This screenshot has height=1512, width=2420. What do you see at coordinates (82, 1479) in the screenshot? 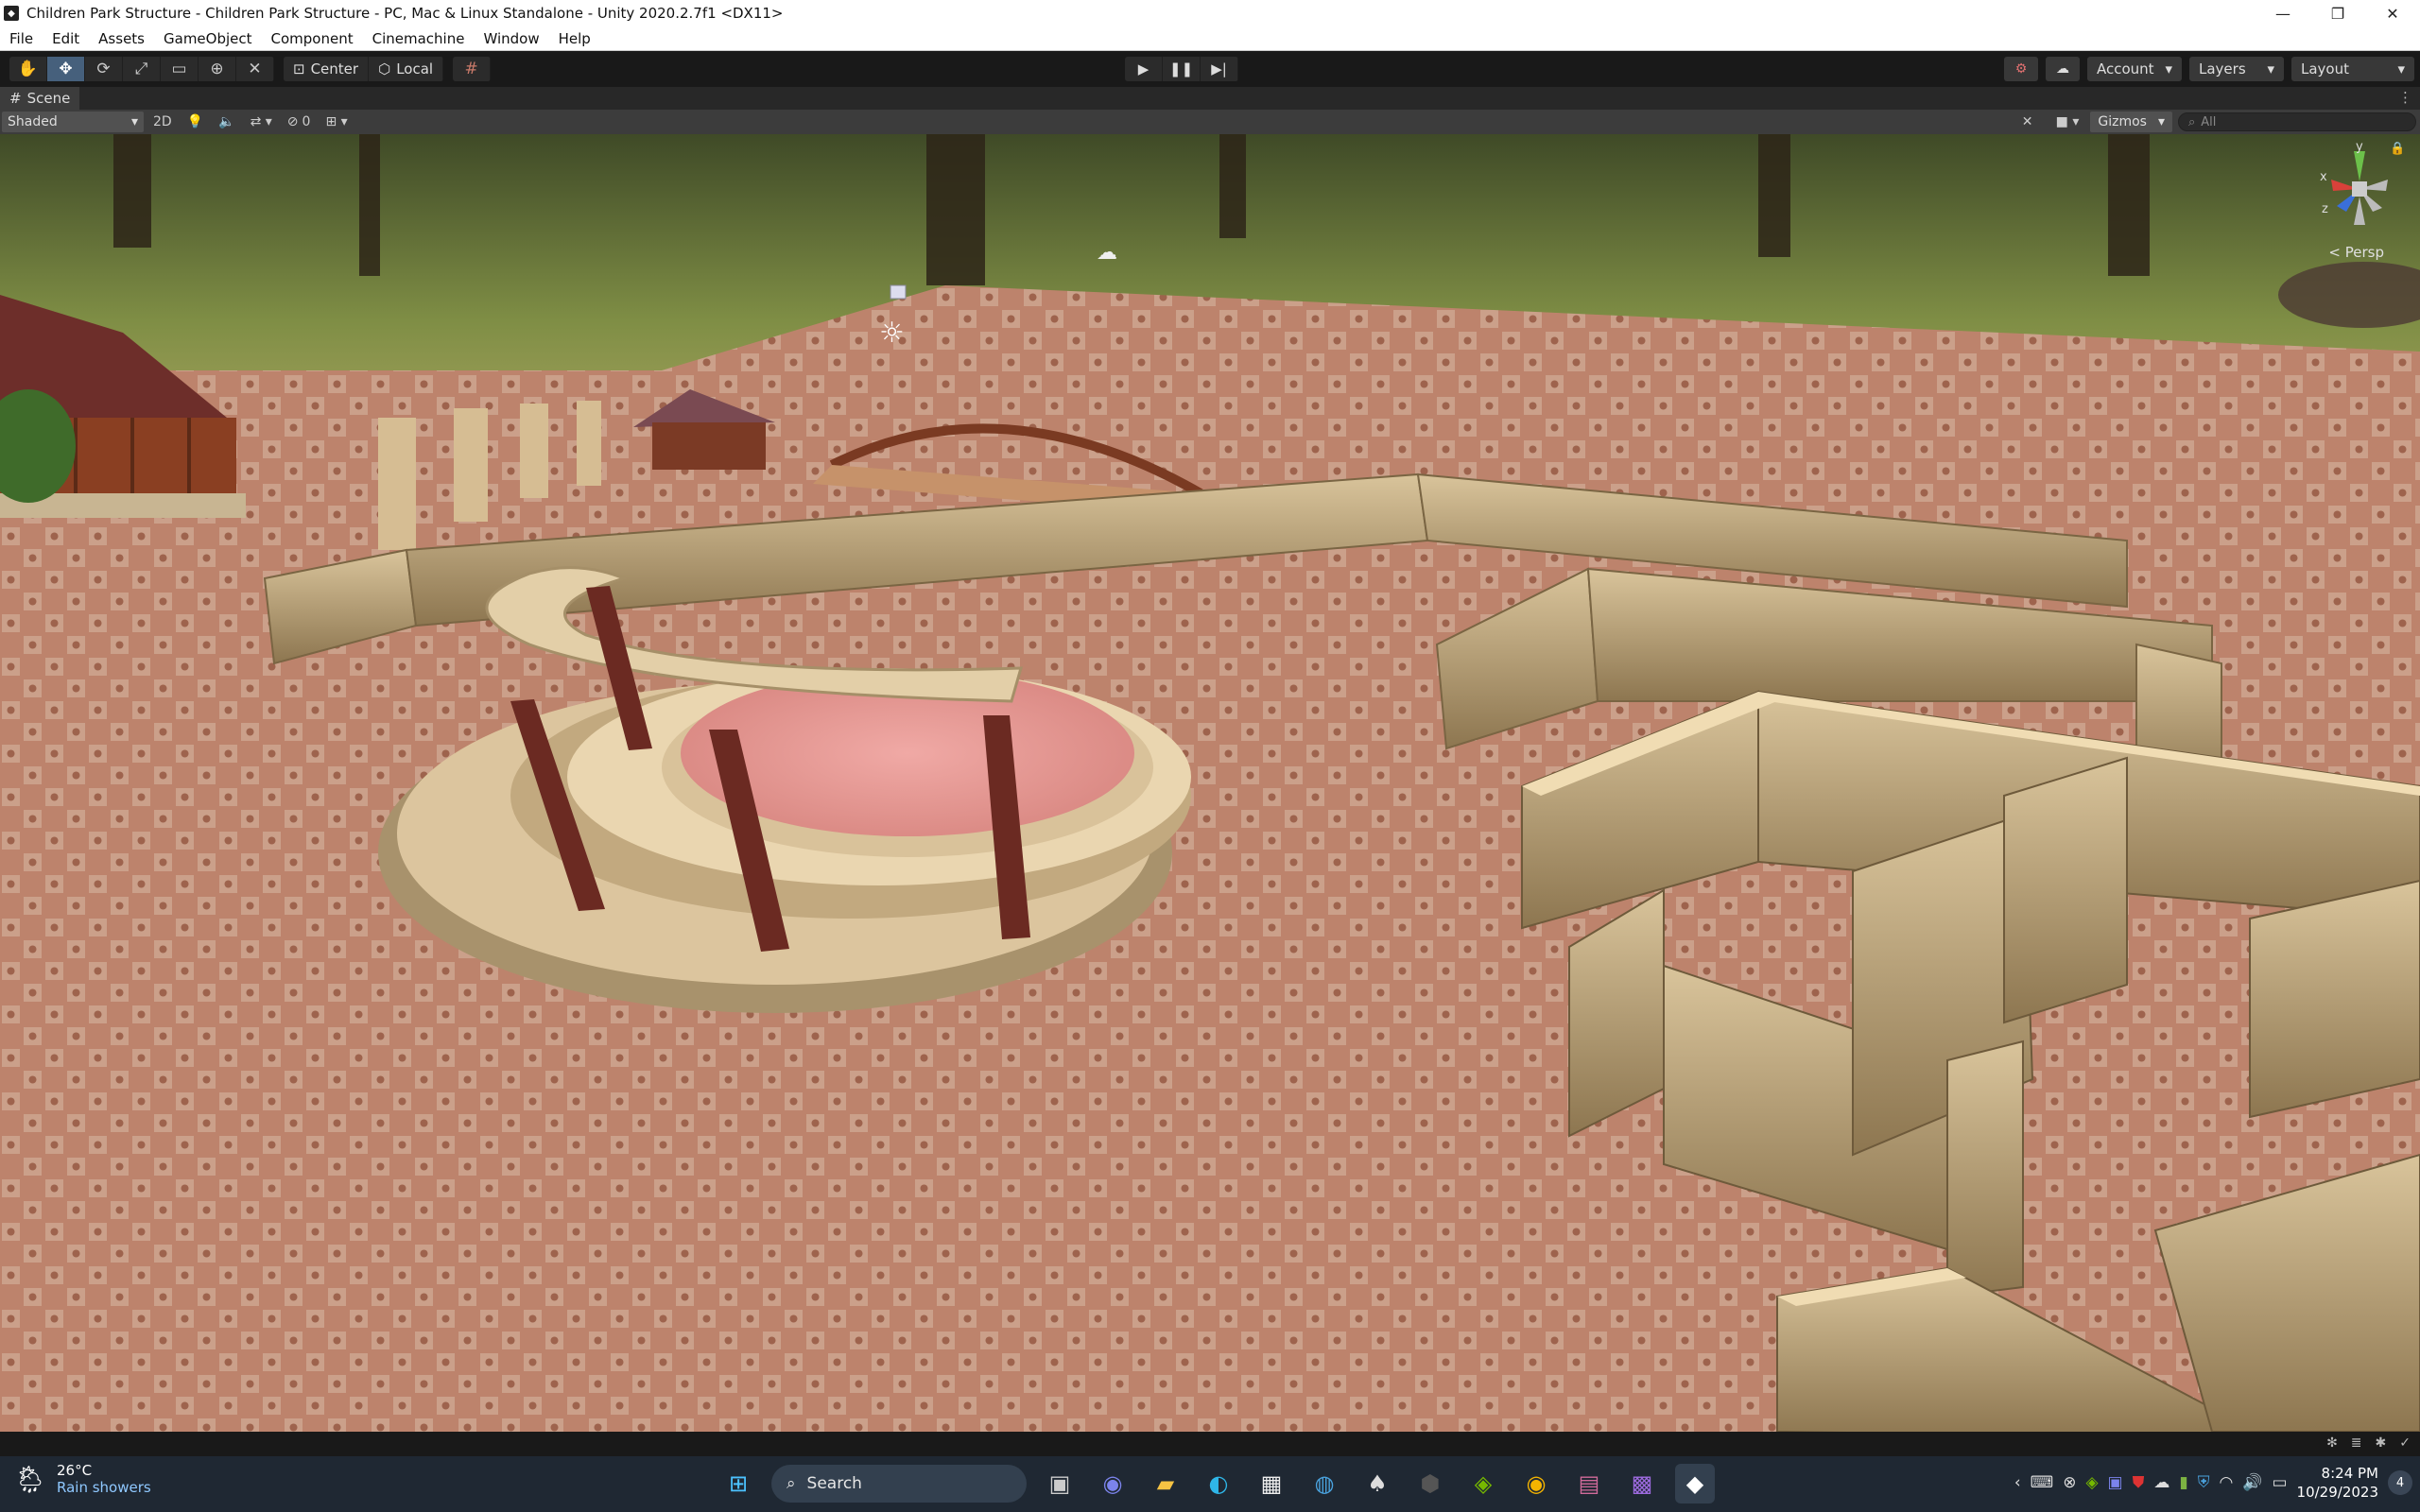
I see `weather-widget: 🌦 26°C Rain showers` at bounding box center [82, 1479].